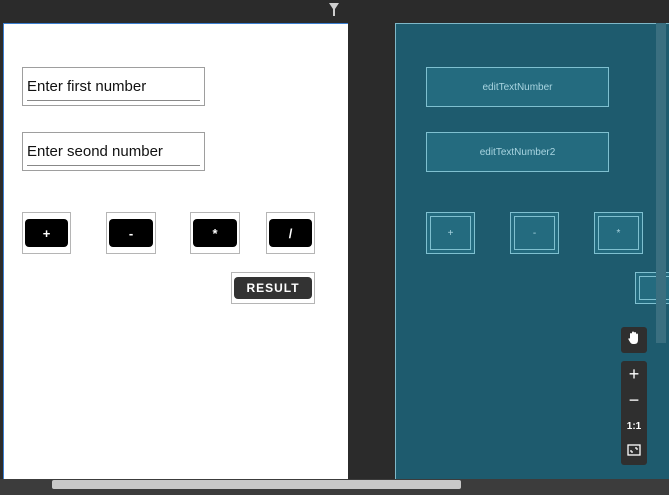 This screenshot has height=495, width=669. I want to click on multiply-button-frame: *, so click(215, 233).